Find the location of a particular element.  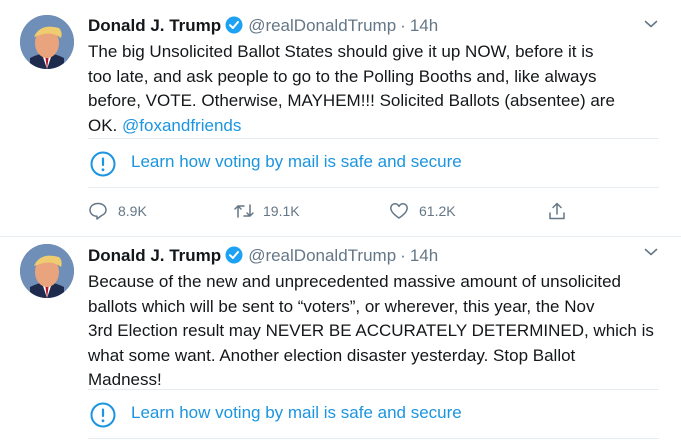

like-count: 61.2K is located at coordinates (437, 211).